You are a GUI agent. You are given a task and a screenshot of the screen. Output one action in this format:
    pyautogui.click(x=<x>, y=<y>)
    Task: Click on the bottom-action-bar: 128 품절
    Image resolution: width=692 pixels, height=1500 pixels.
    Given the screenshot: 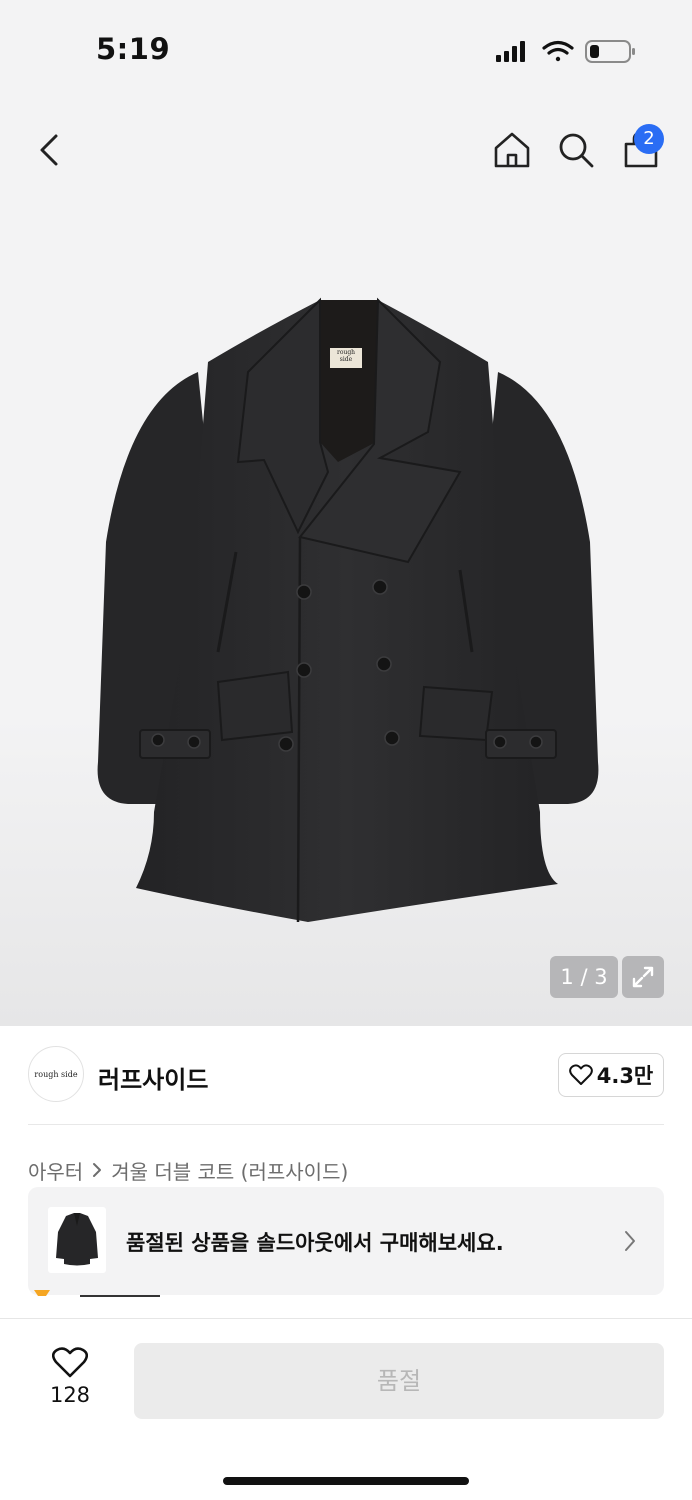 What is the action you would take?
    pyautogui.click(x=346, y=1409)
    